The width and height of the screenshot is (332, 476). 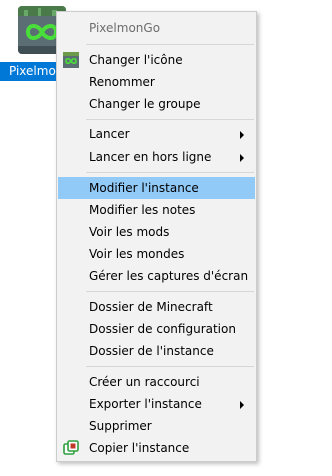 I want to click on create-shortcut-label: Créer un raccourci, so click(x=144, y=382).